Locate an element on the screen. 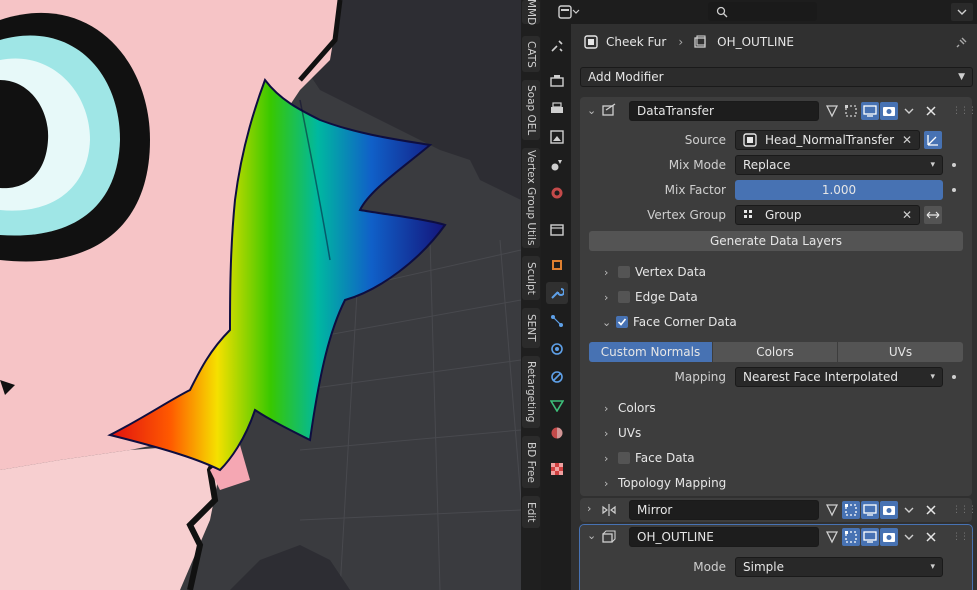  mix-mode-value: Replace is located at coordinates (767, 165).